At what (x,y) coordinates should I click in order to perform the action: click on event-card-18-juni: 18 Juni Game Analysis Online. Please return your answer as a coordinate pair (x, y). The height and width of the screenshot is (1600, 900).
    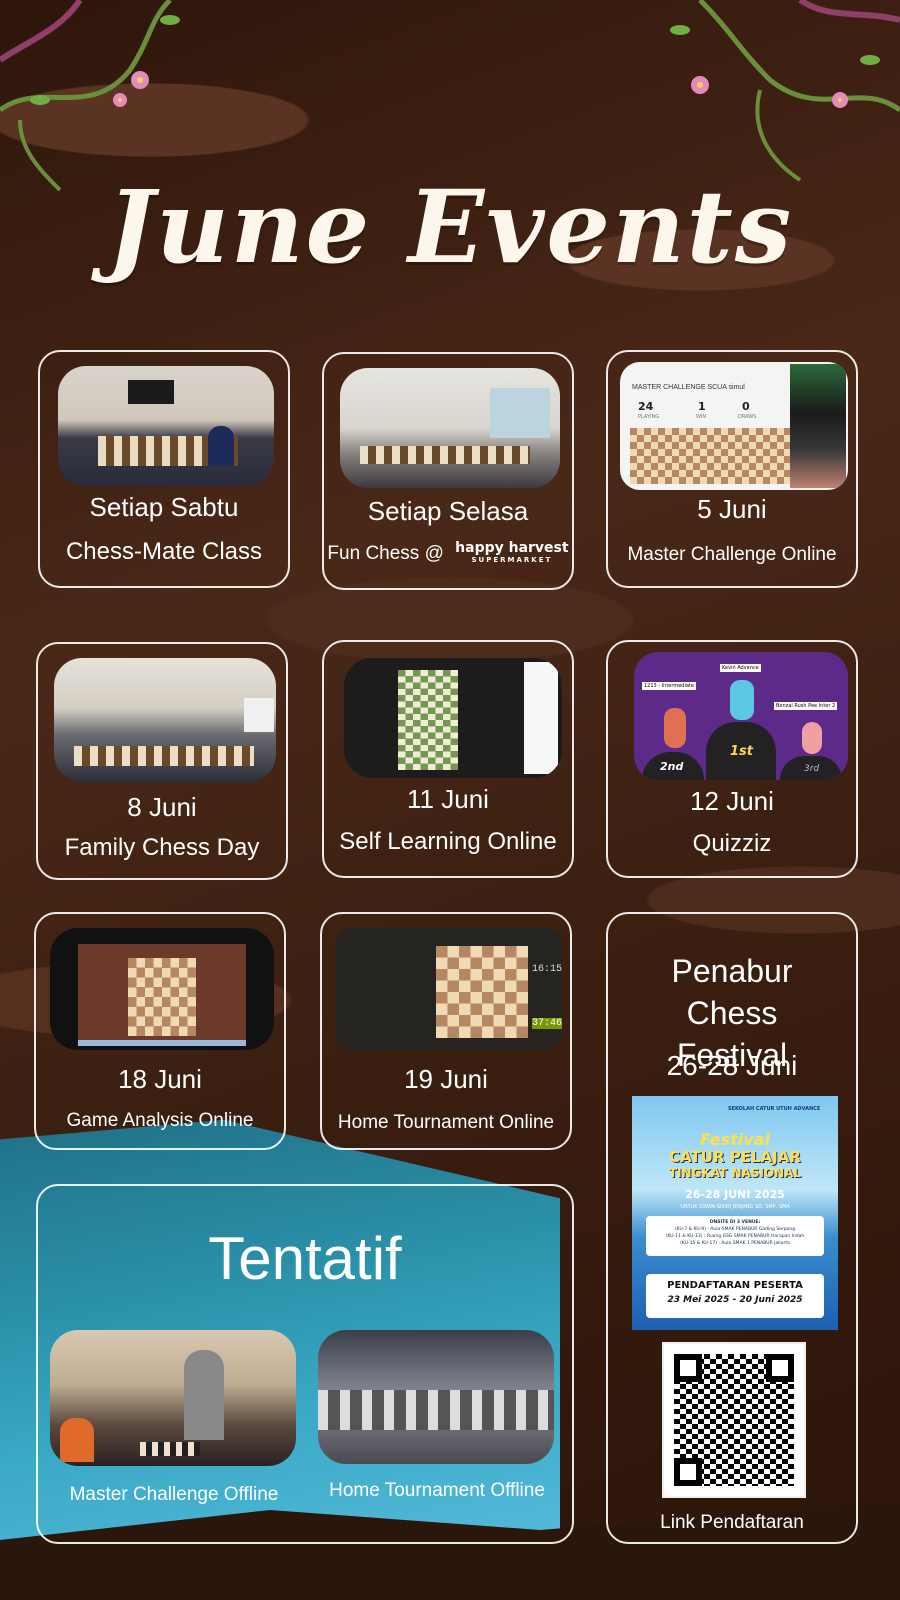
    Looking at the image, I should click on (160, 1031).